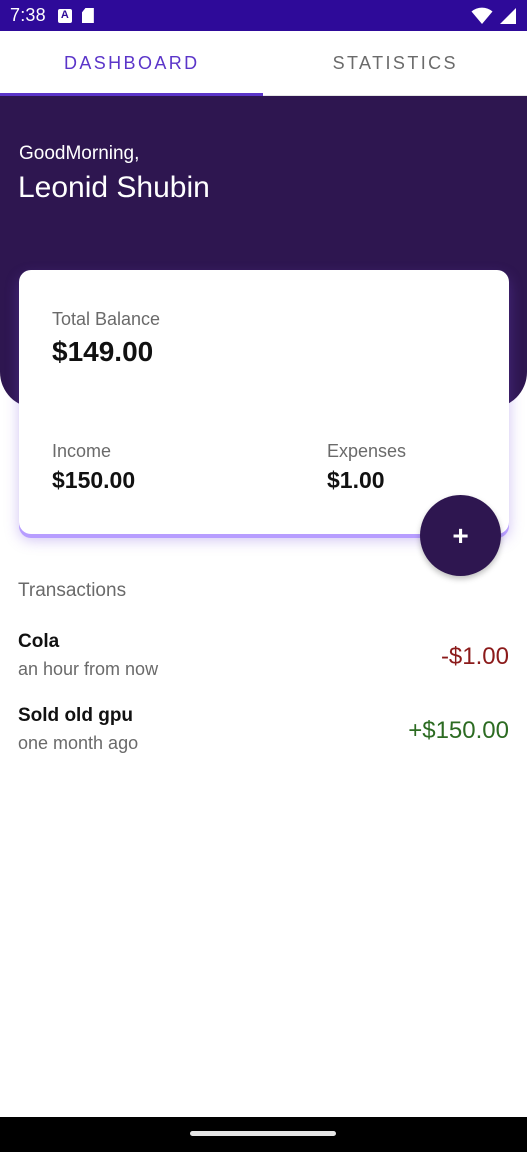 This screenshot has height=1152, width=527. I want to click on status-bar: 7:38, so click(263, 15).